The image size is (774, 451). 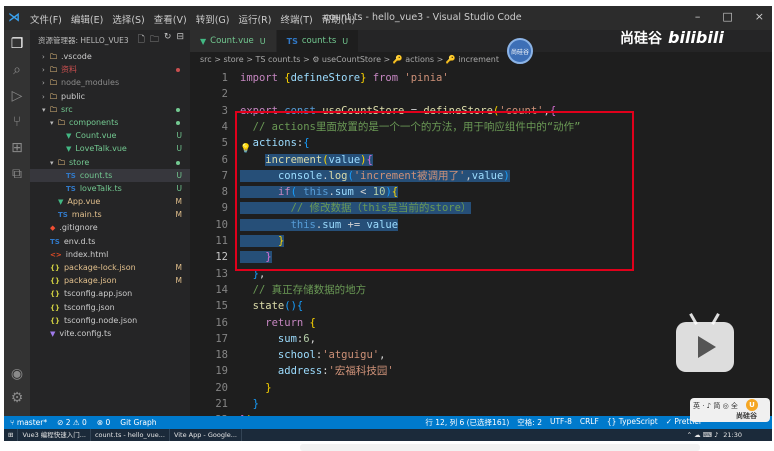 What do you see at coordinates (500, 447) in the screenshot?
I see `bottom-bar` at bounding box center [500, 447].